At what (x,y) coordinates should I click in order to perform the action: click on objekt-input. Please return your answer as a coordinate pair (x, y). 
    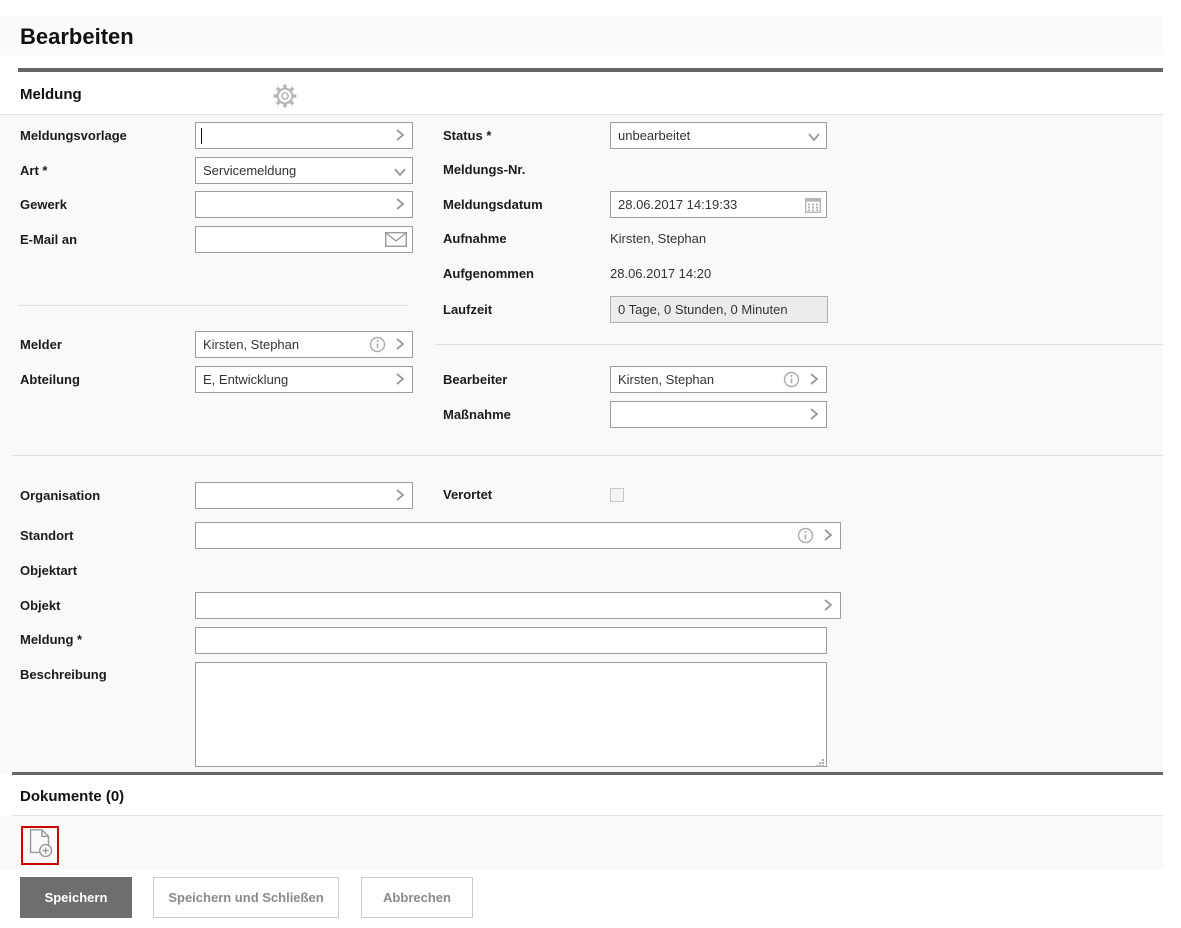
    Looking at the image, I should click on (518, 605).